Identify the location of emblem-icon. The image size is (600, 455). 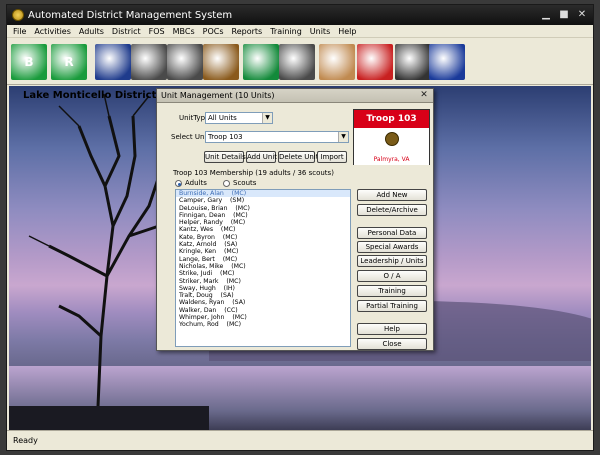
(392, 139).